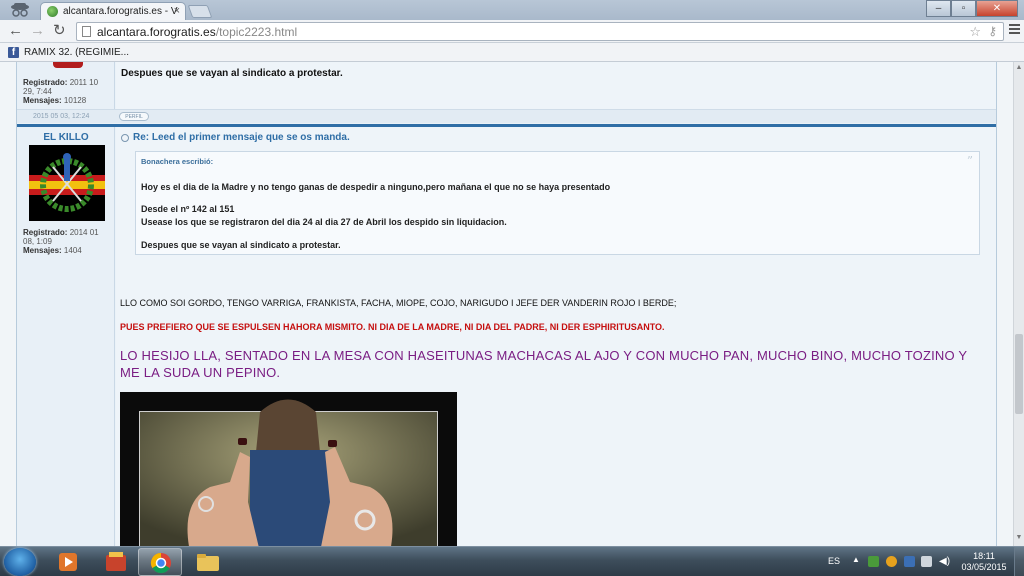 The height and width of the screenshot is (576, 1024). What do you see at coordinates (1019, 537) in the screenshot?
I see `scroll-down-icon: ▼` at bounding box center [1019, 537].